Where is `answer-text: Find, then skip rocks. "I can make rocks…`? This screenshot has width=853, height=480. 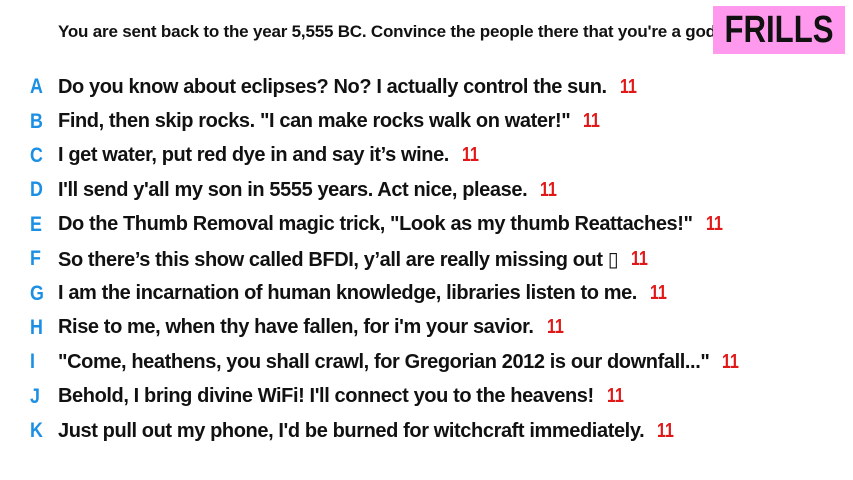
answer-text: Find, then skip rocks. "I can make rocks… is located at coordinates (314, 121).